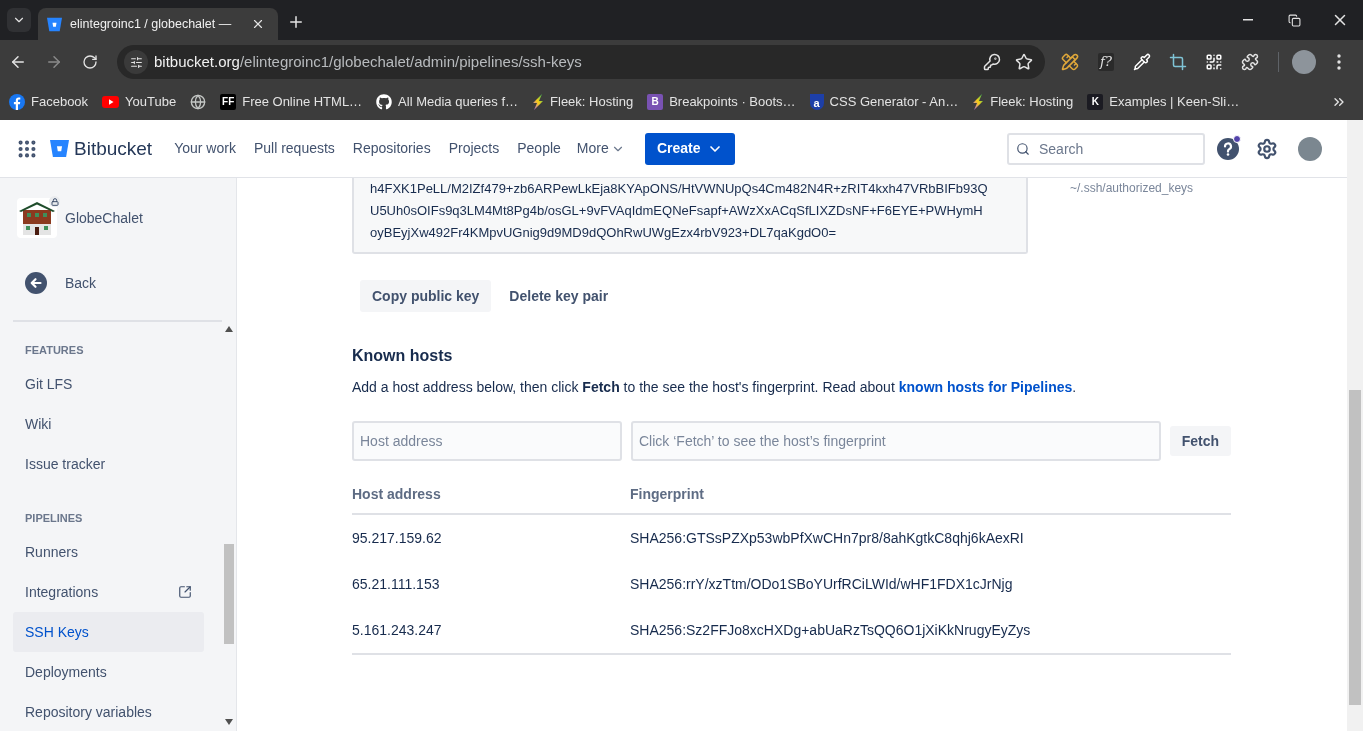 The image size is (1363, 731). I want to click on site-favicon: B, so click(655, 102).